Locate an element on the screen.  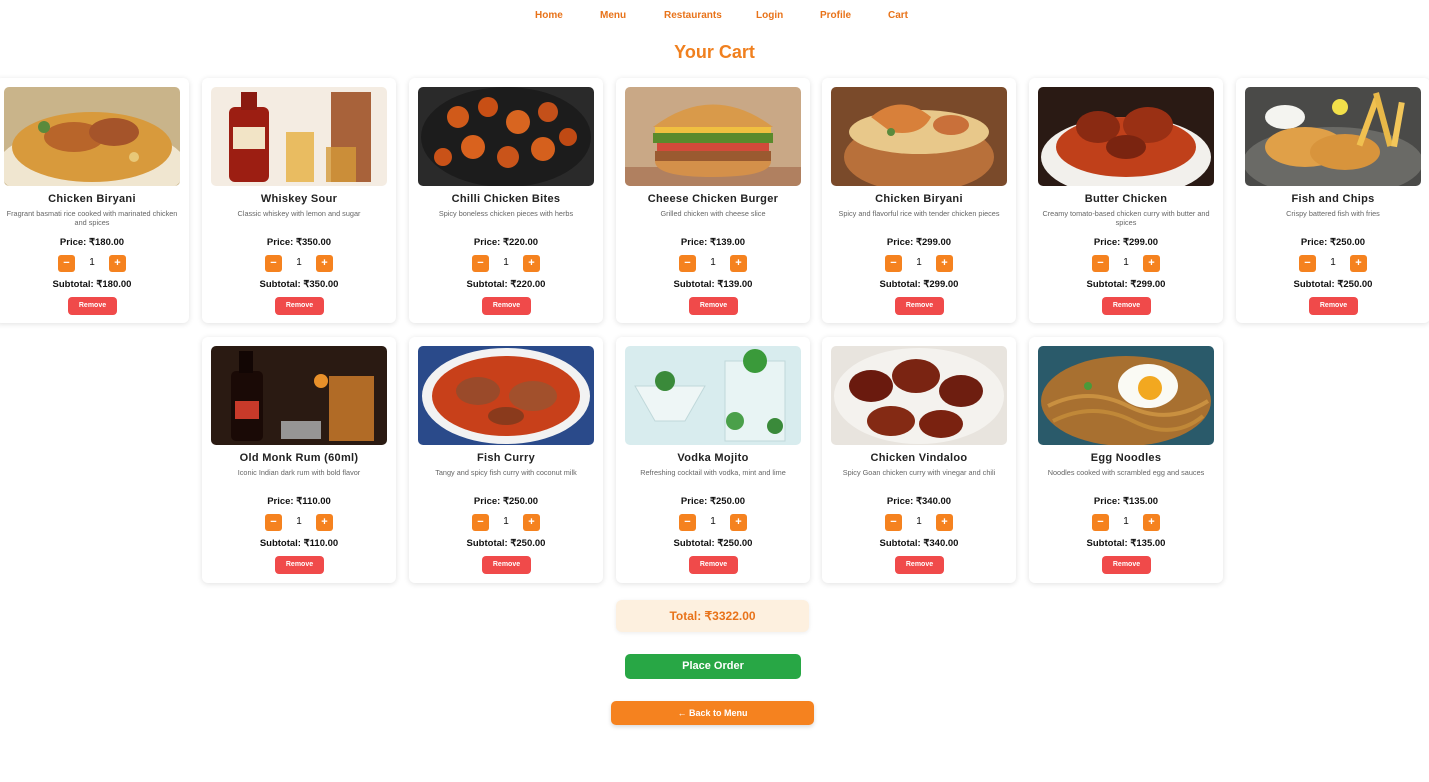
item-name: Fish and Chips is located at coordinates (1333, 199).